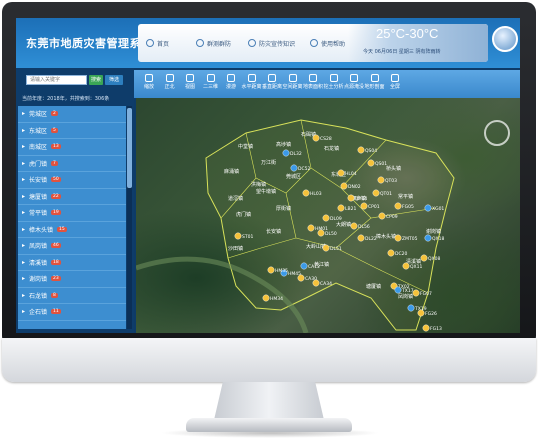 Image resolution: width=538 pixels, height=443 pixels. What do you see at coordinates (72, 263) in the screenshot?
I see `list-item: ▸ 清溪镇 18` at bounding box center [72, 263].